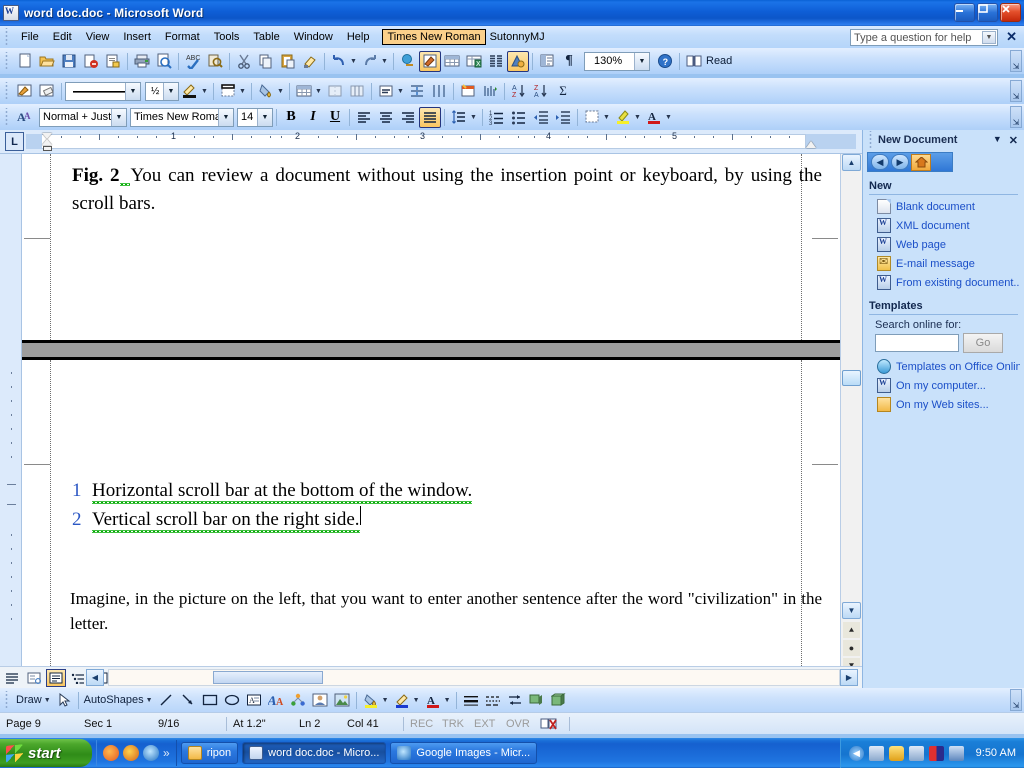 The image size is (1024, 768). What do you see at coordinates (254, 700) in the screenshot?
I see `text-box-icon: A` at bounding box center [254, 700].